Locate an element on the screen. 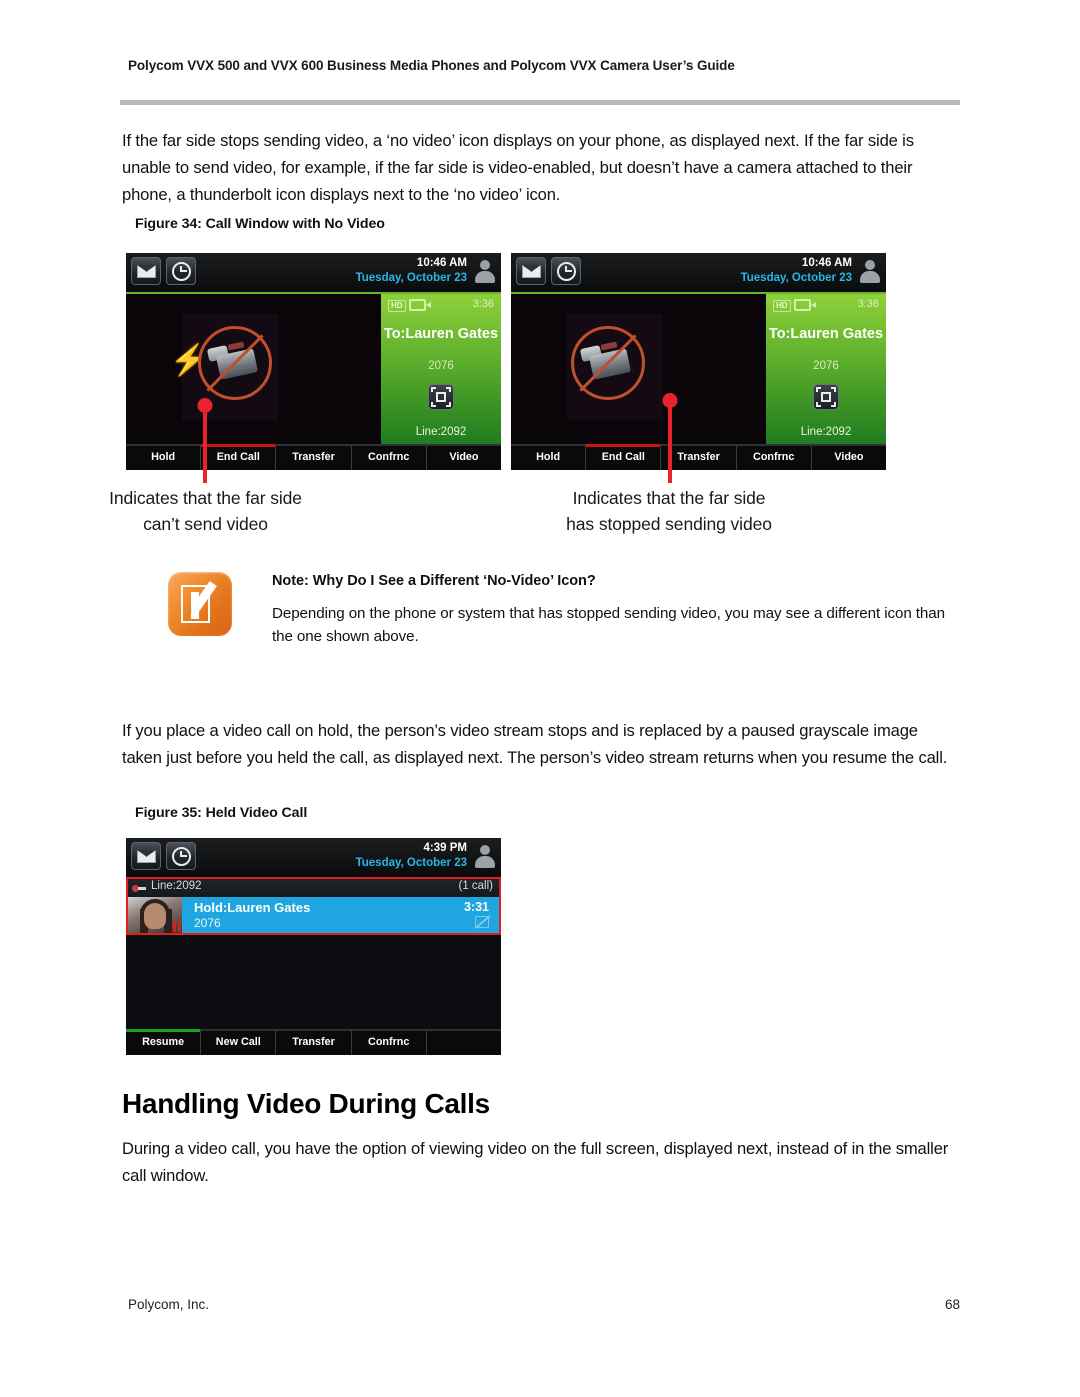 The height and width of the screenshot is (1397, 1080). phone-status-bar: 4:39 PM Tuesday, October 23 is located at coordinates (313, 857).